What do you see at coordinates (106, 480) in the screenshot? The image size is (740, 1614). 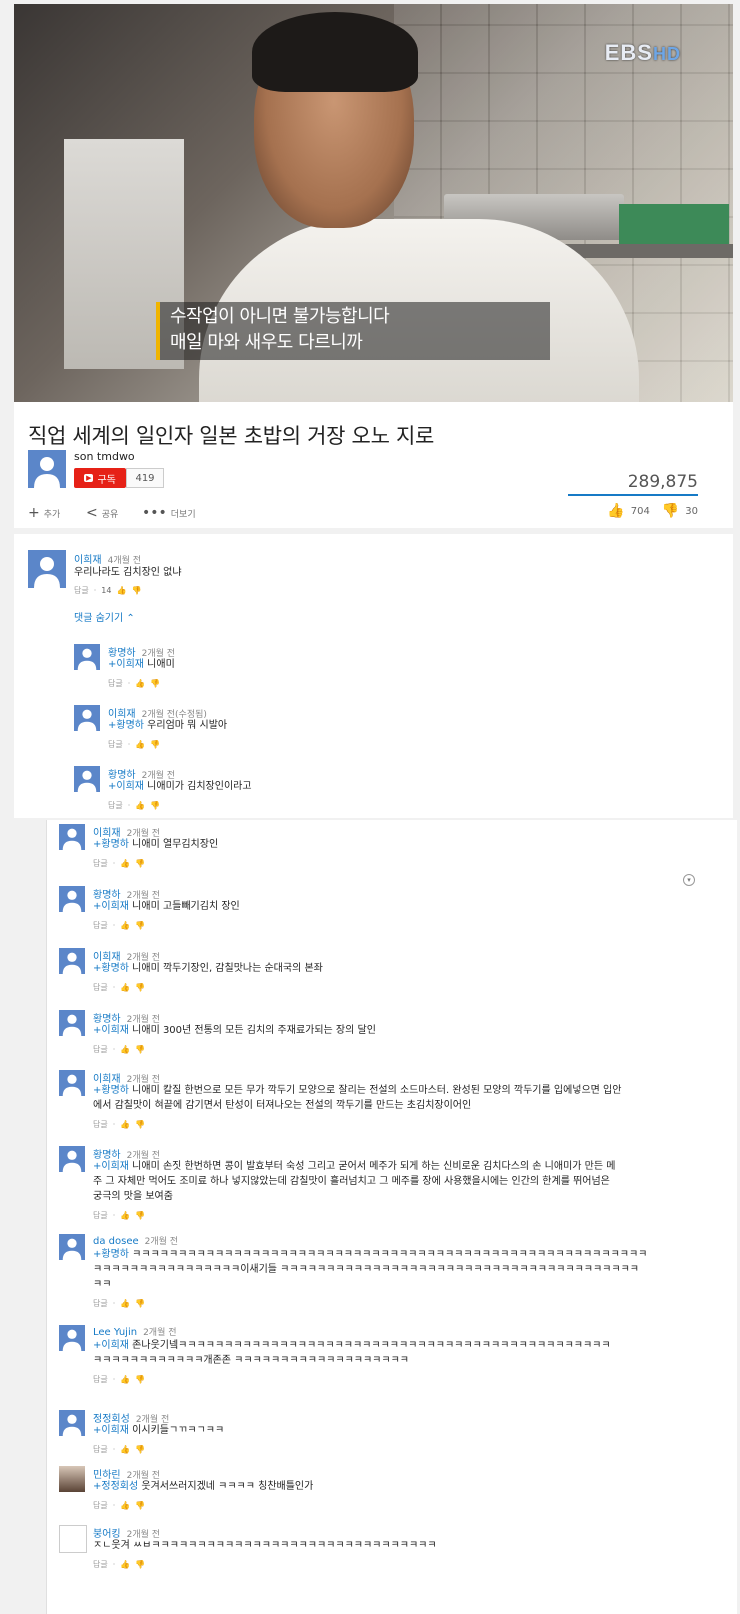 I see `subscribe-label: 구독` at bounding box center [106, 480].